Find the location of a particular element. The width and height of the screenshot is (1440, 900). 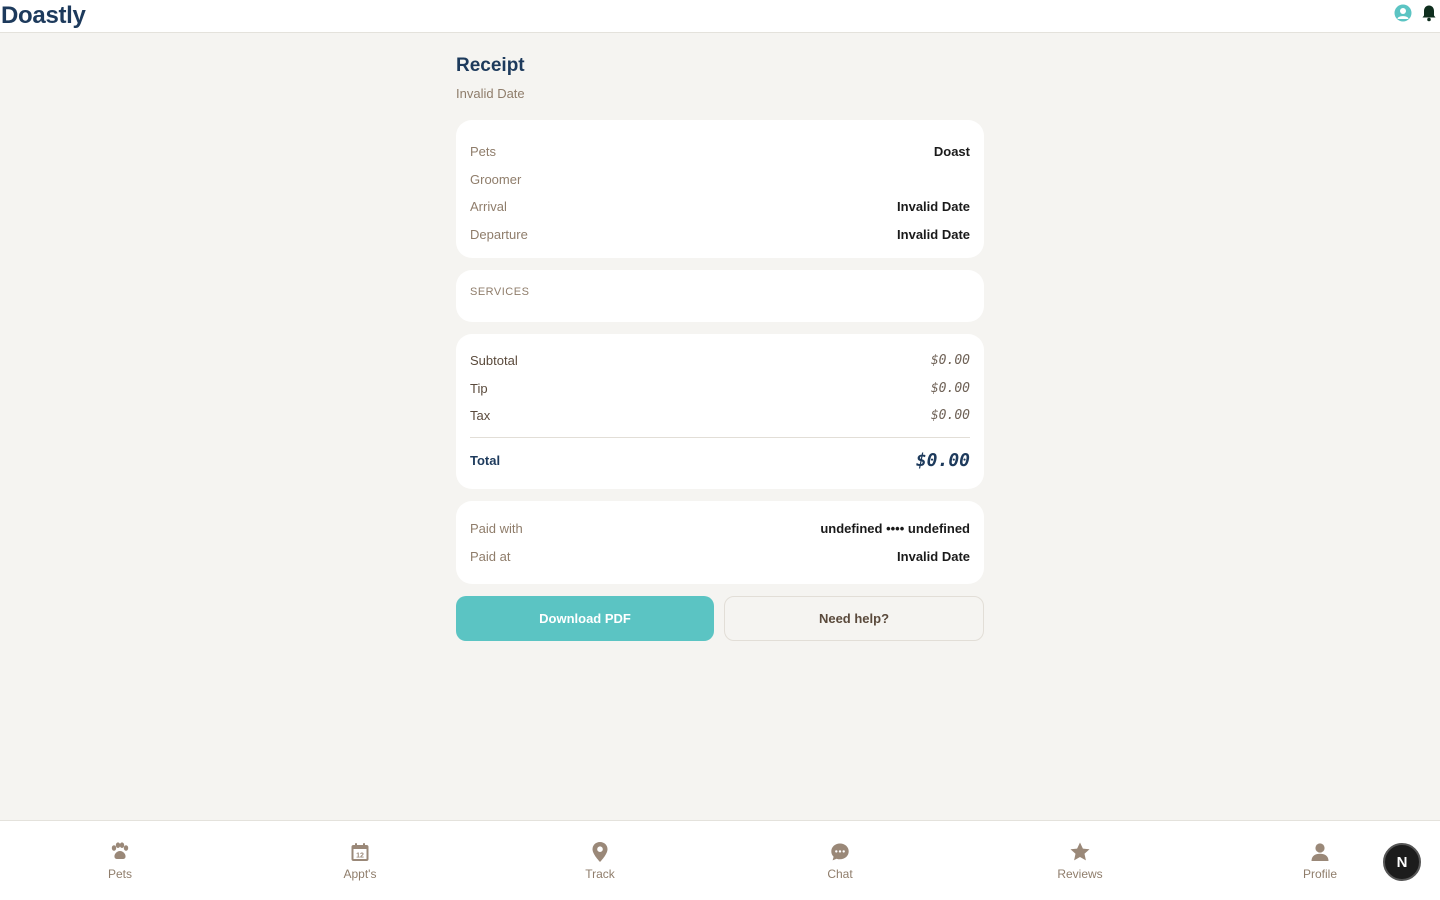

nav-item-appts: 12 Appt's is located at coordinates (360, 861).